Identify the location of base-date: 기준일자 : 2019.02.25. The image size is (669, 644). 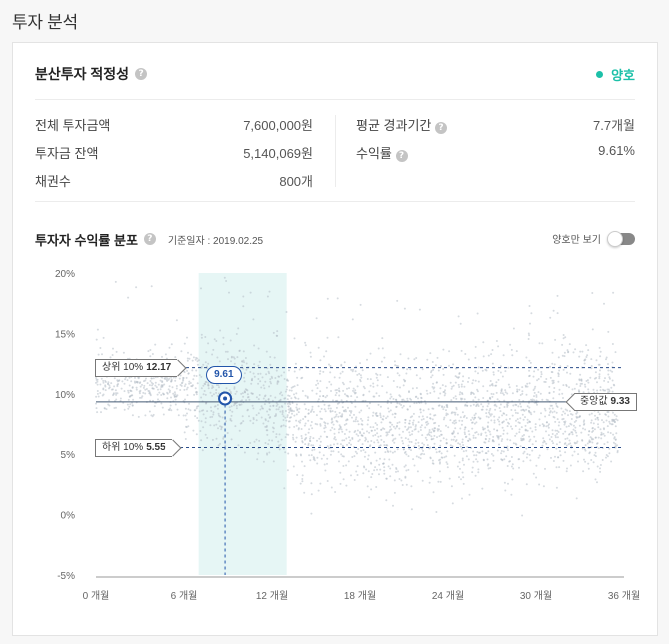
(215, 241).